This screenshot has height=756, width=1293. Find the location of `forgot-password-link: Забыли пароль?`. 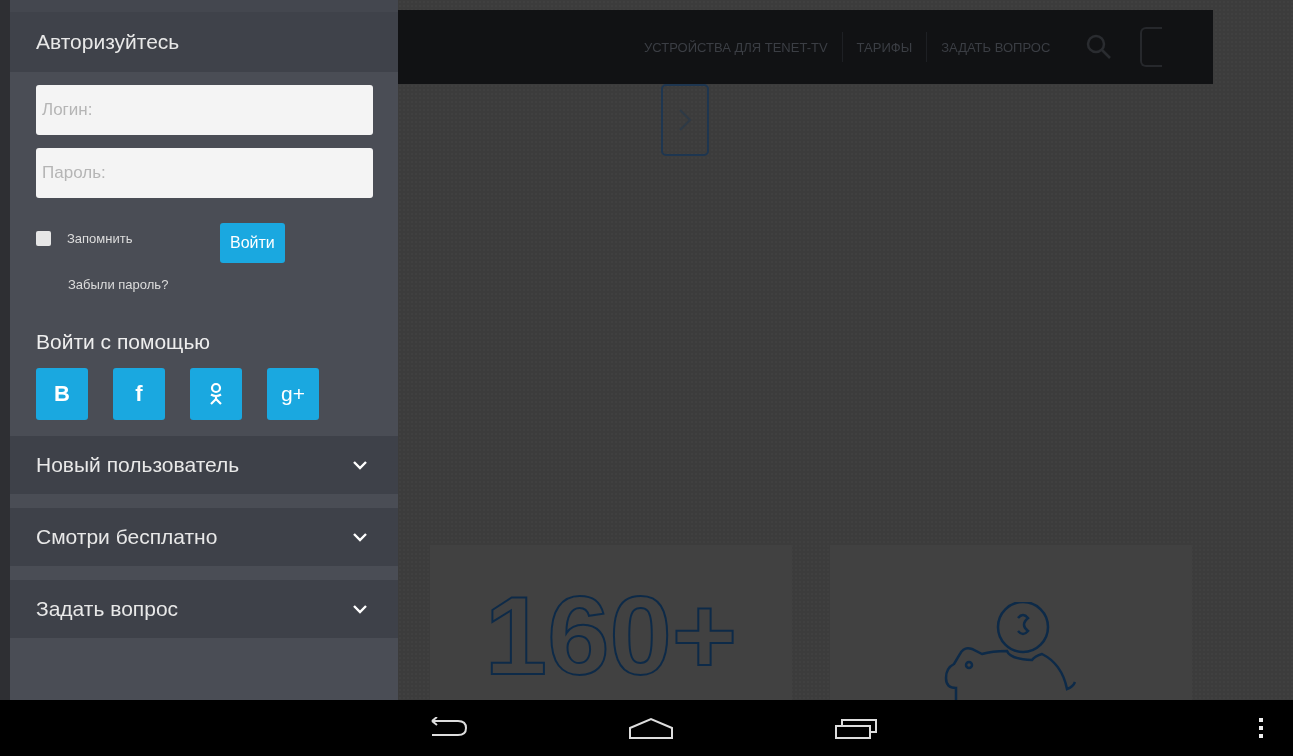

forgot-password-link: Забыли пароль? is located at coordinates (220, 284).